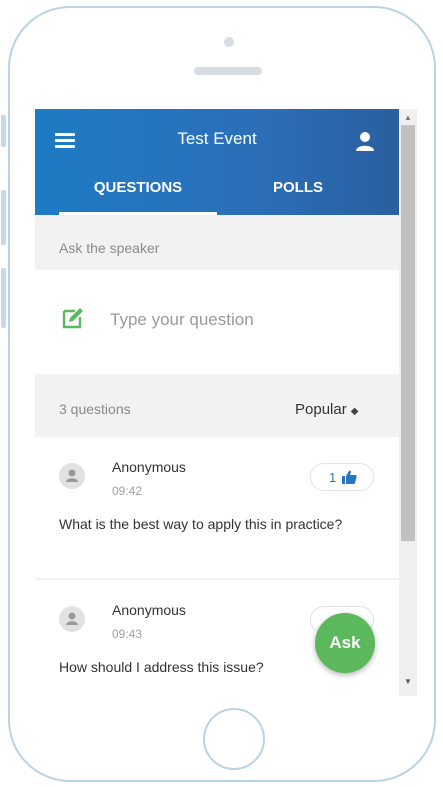 The image size is (443, 787). Describe the element at coordinates (408, 117) in the screenshot. I see `scroll-up-arrow: ▲` at that location.